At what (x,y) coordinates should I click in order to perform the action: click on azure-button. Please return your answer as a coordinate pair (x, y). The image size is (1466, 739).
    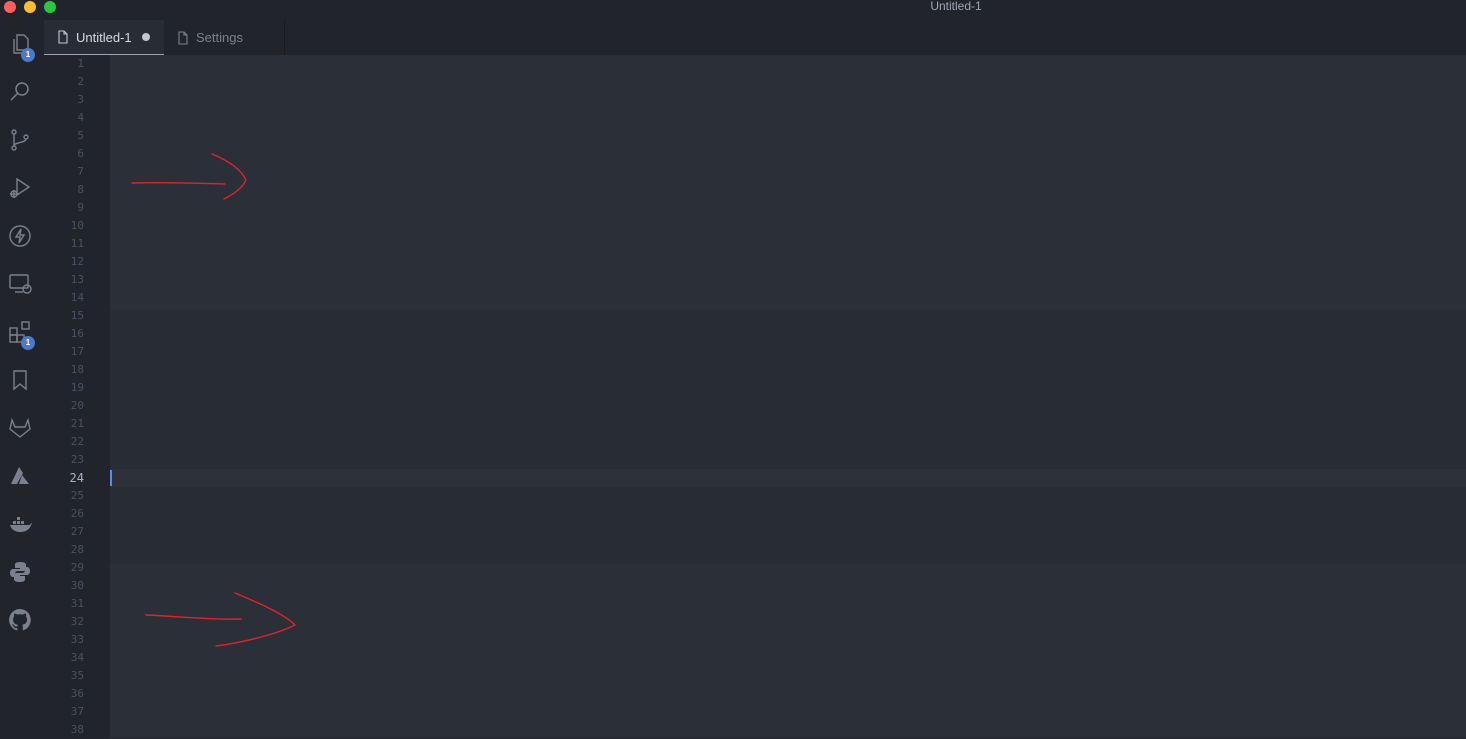
    Looking at the image, I should click on (20, 476).